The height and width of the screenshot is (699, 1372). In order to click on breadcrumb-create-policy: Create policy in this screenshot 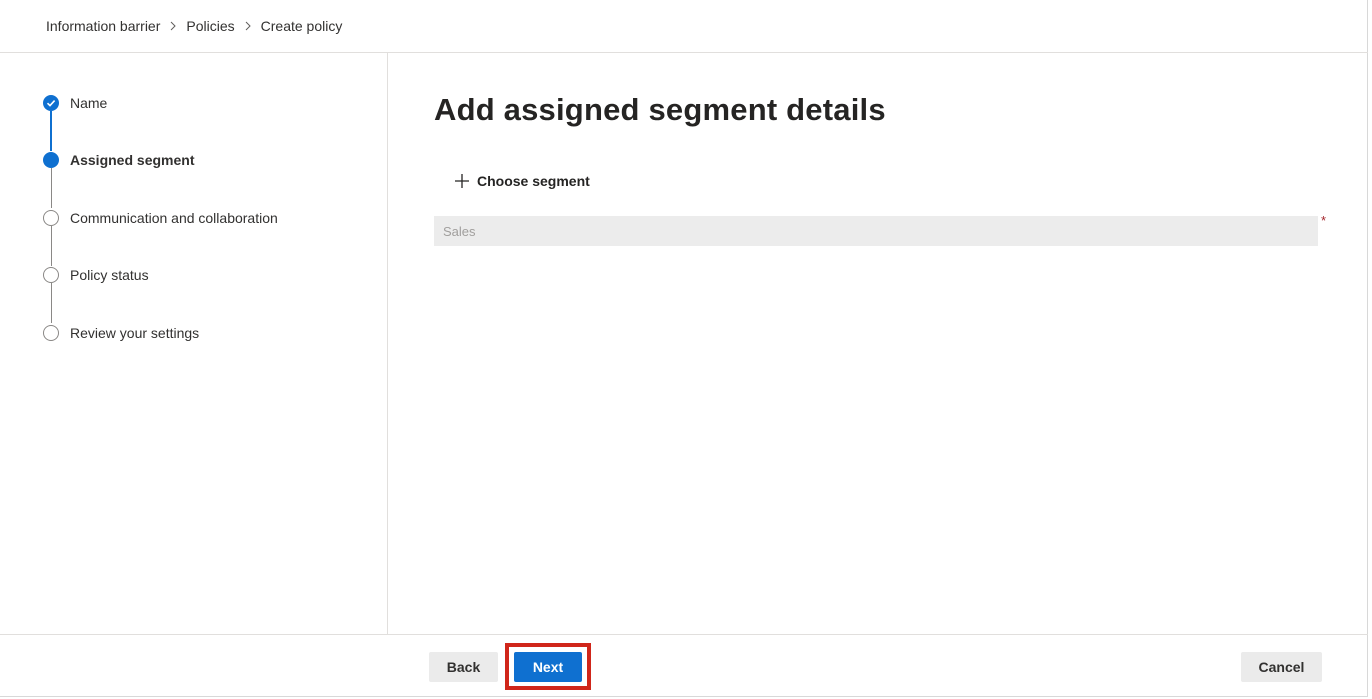, I will do `click(301, 26)`.